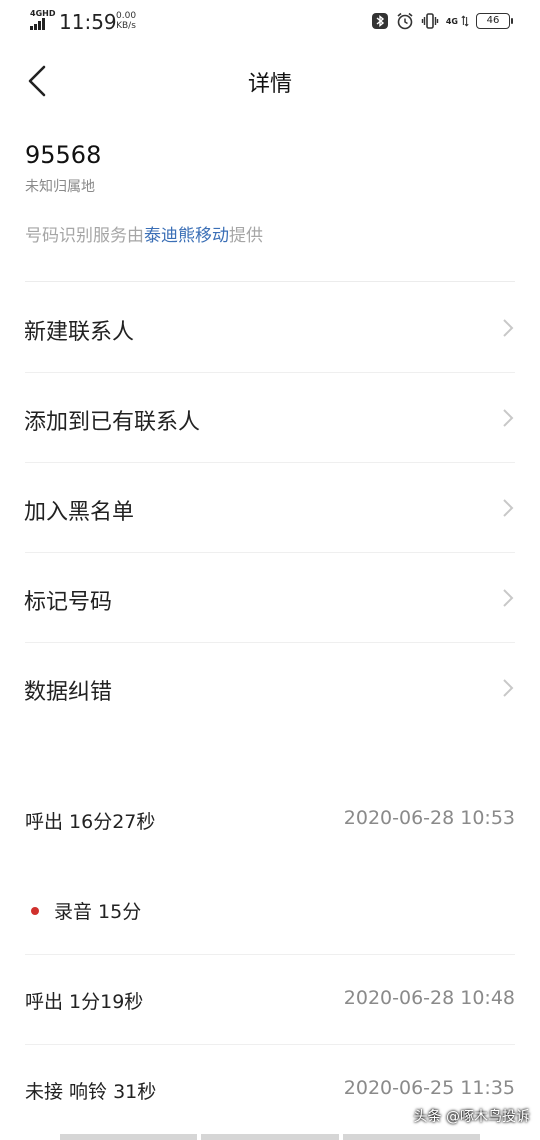 The image size is (540, 1140). I want to click on provider-note: 号码识别服务由泰迪熊移动提供, so click(144, 233).